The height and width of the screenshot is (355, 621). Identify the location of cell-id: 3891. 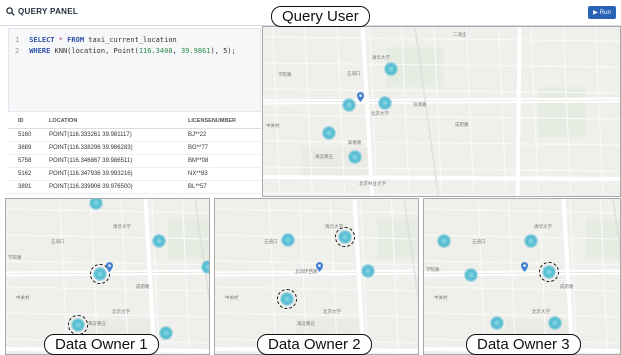
(25, 187).